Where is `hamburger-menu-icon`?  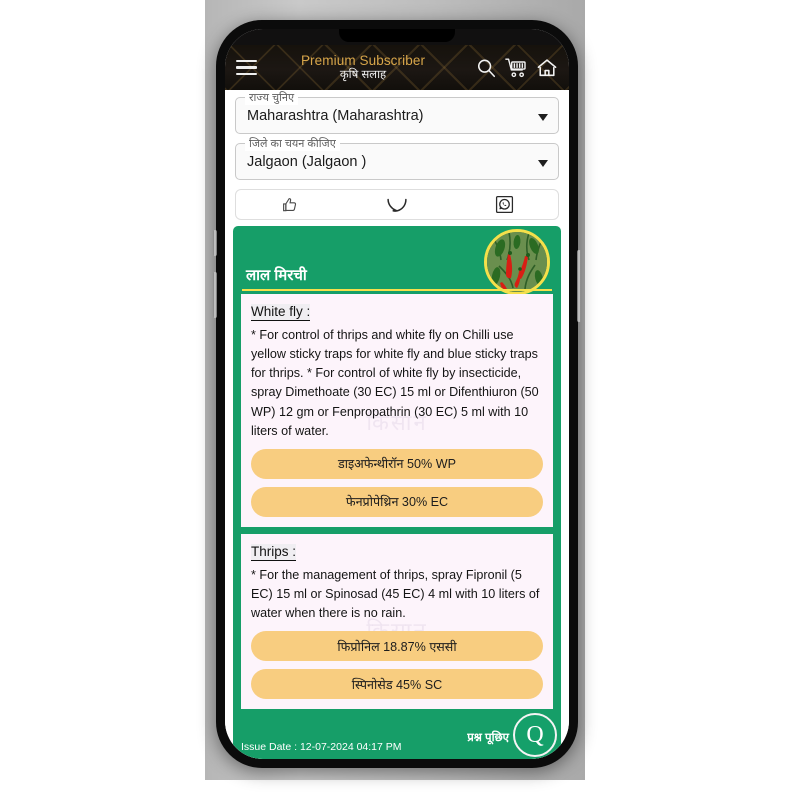 hamburger-menu-icon is located at coordinates (246, 67).